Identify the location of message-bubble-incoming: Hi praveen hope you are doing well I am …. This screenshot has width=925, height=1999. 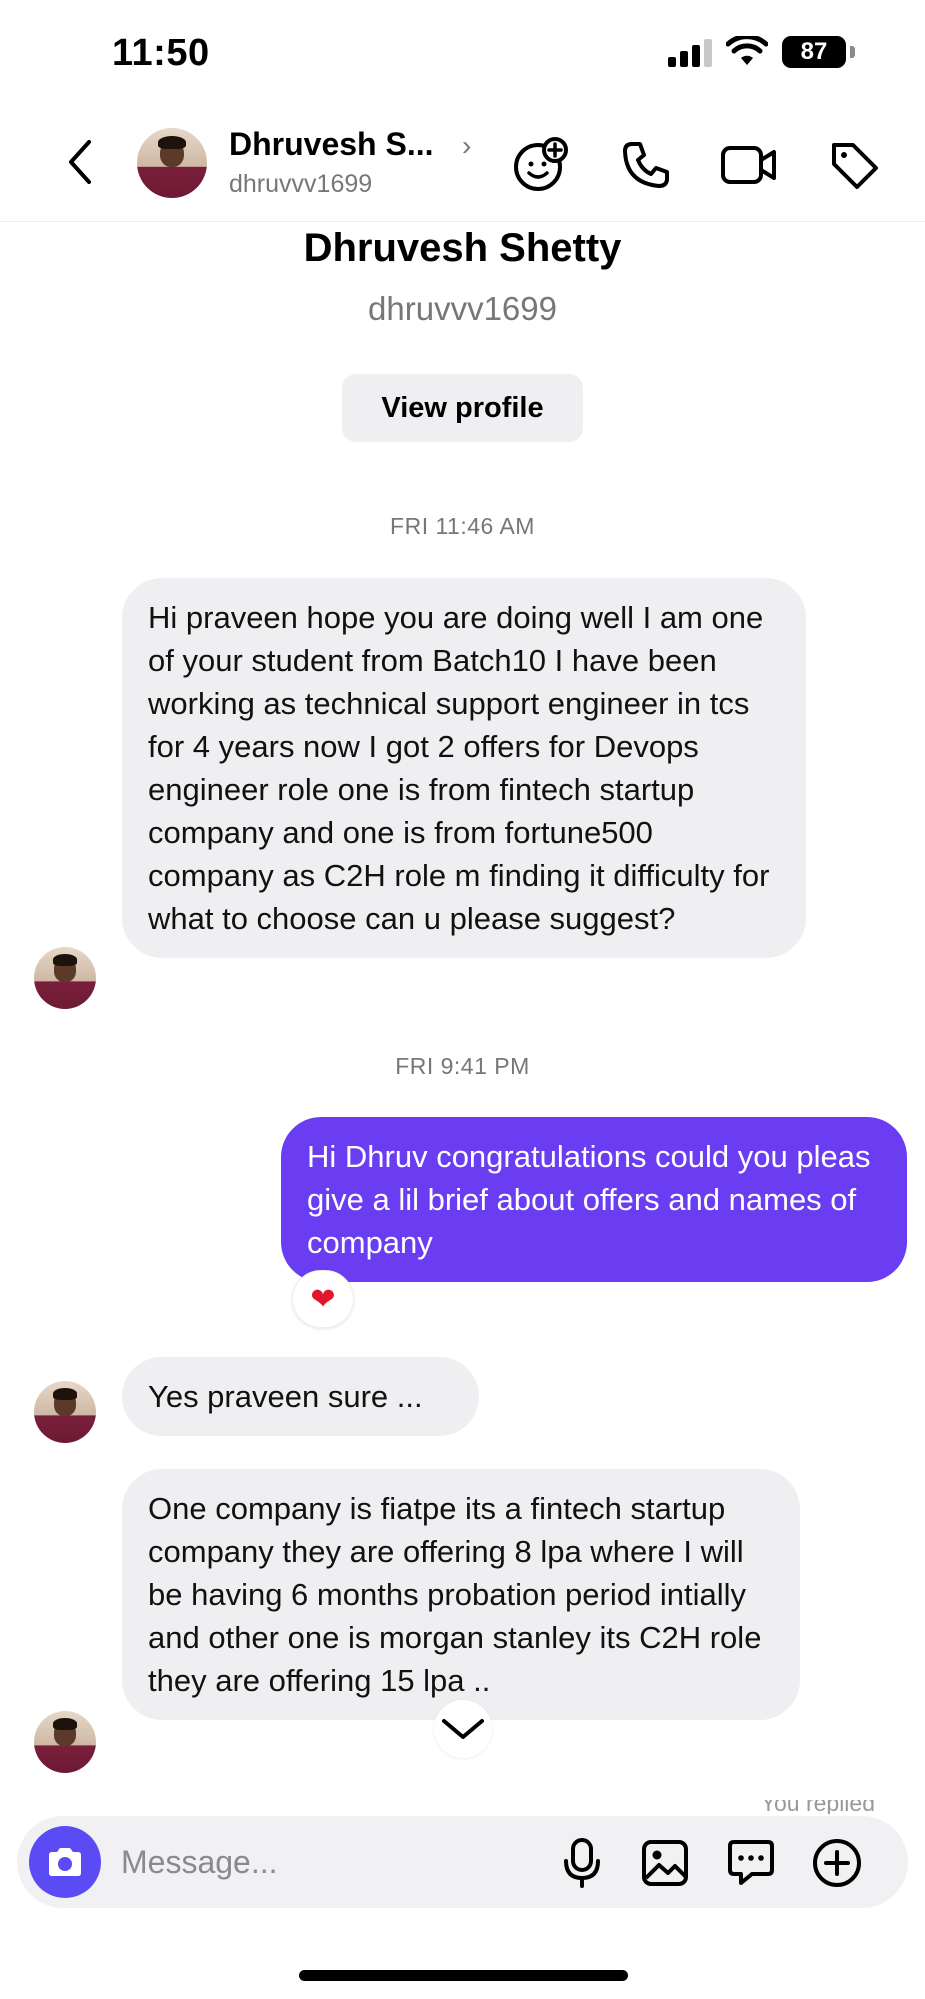
(464, 768).